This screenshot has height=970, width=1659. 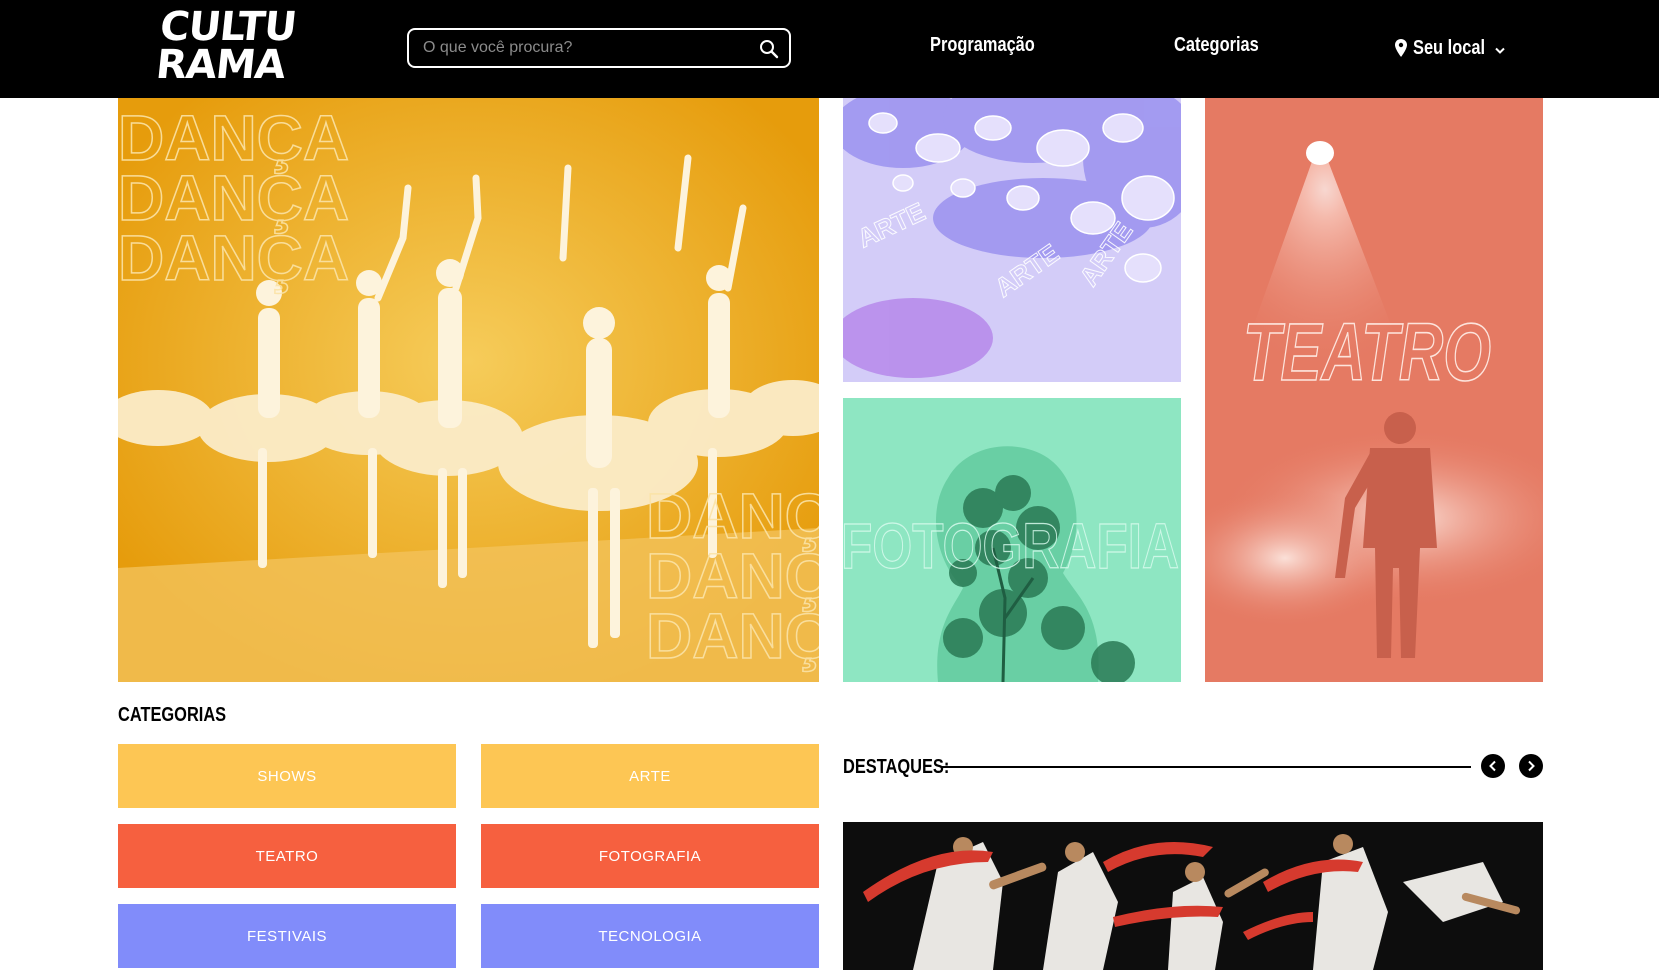 I want to click on destaque-dancers-image, so click(x=1193, y=896).